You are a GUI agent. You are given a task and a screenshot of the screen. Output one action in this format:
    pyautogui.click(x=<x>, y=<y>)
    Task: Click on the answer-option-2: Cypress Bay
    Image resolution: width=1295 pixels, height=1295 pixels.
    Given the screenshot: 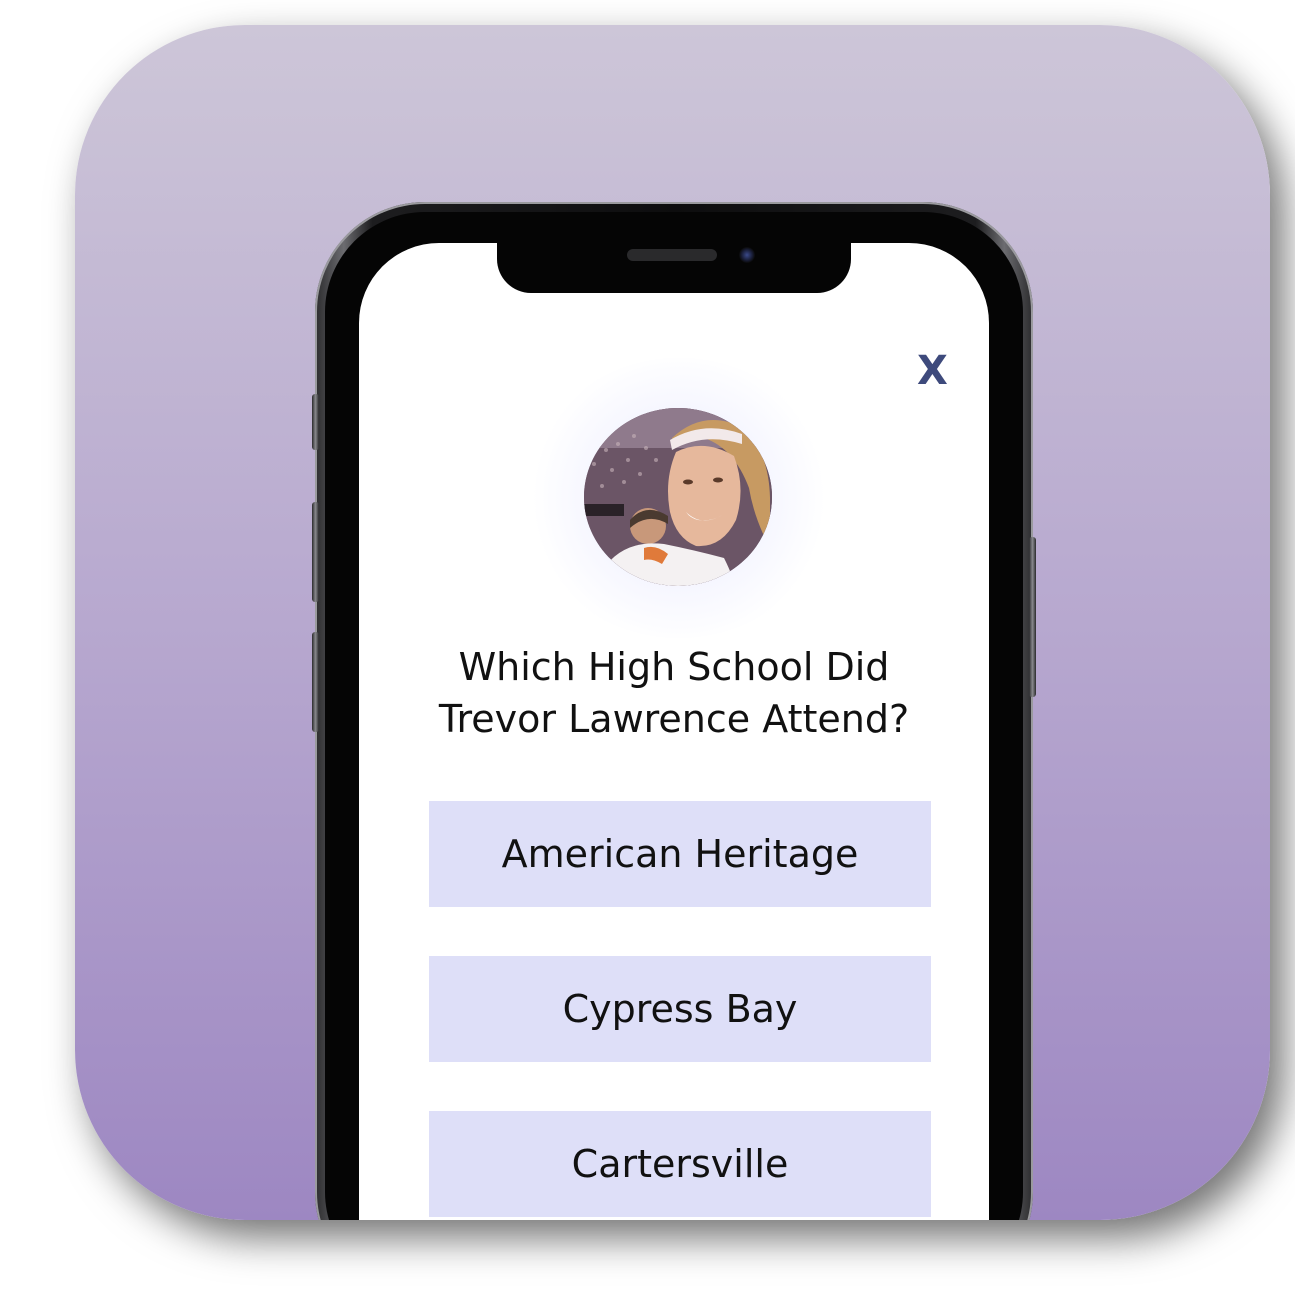 What is the action you would take?
    pyautogui.click(x=680, y=1009)
    